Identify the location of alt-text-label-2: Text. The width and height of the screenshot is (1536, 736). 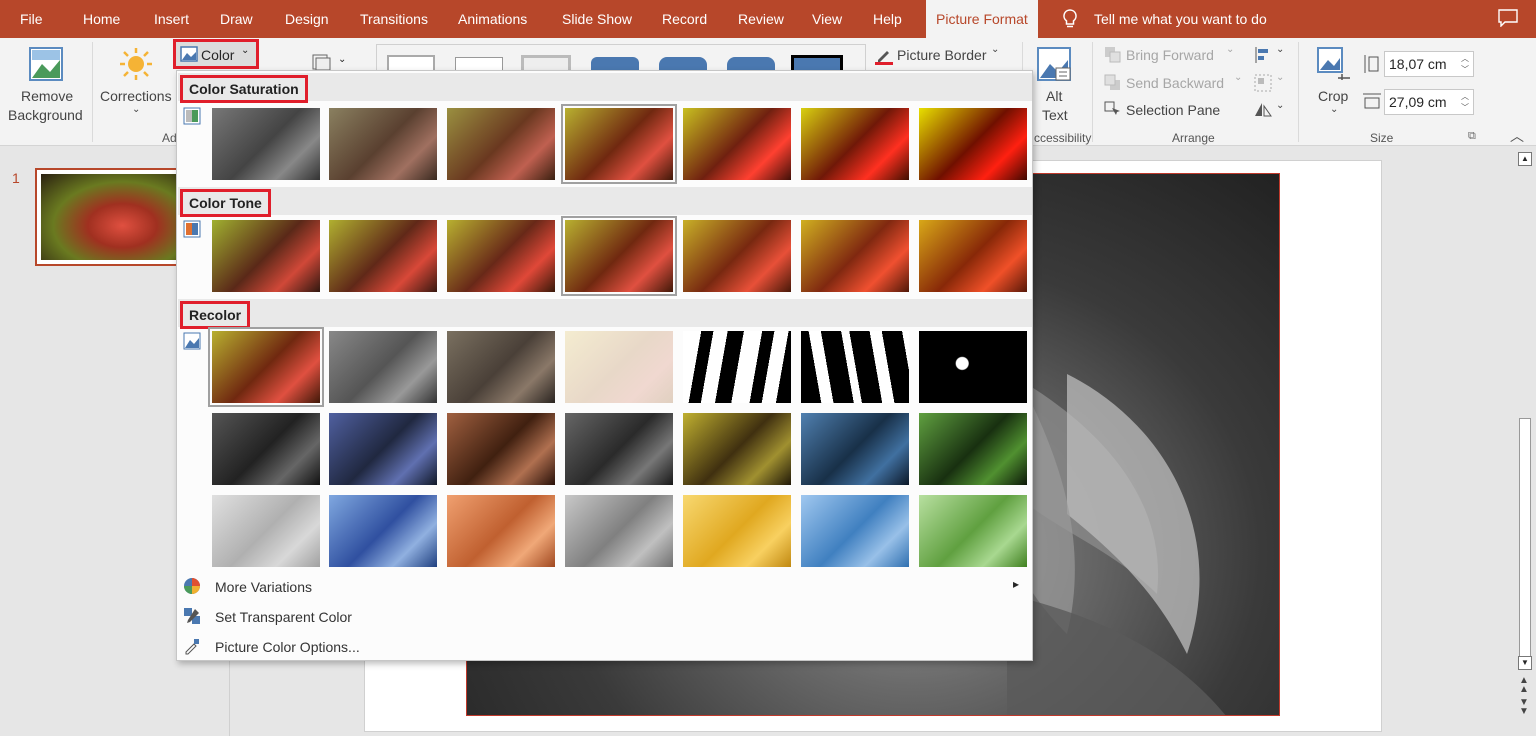
(1055, 115).